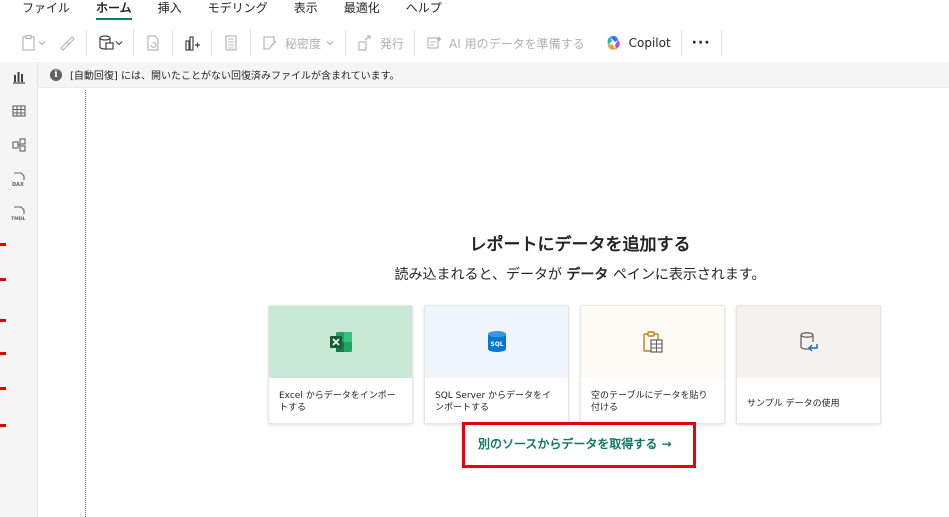  What do you see at coordinates (687, 275) in the screenshot?
I see `subheading-text-post: ペインに表示されます。` at bounding box center [687, 275].